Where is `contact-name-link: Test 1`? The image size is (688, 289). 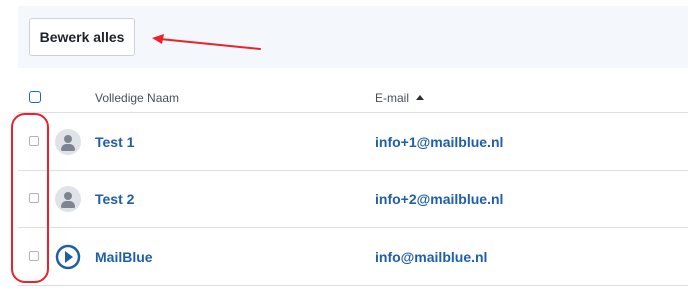
contact-name-link: Test 1 is located at coordinates (114, 142).